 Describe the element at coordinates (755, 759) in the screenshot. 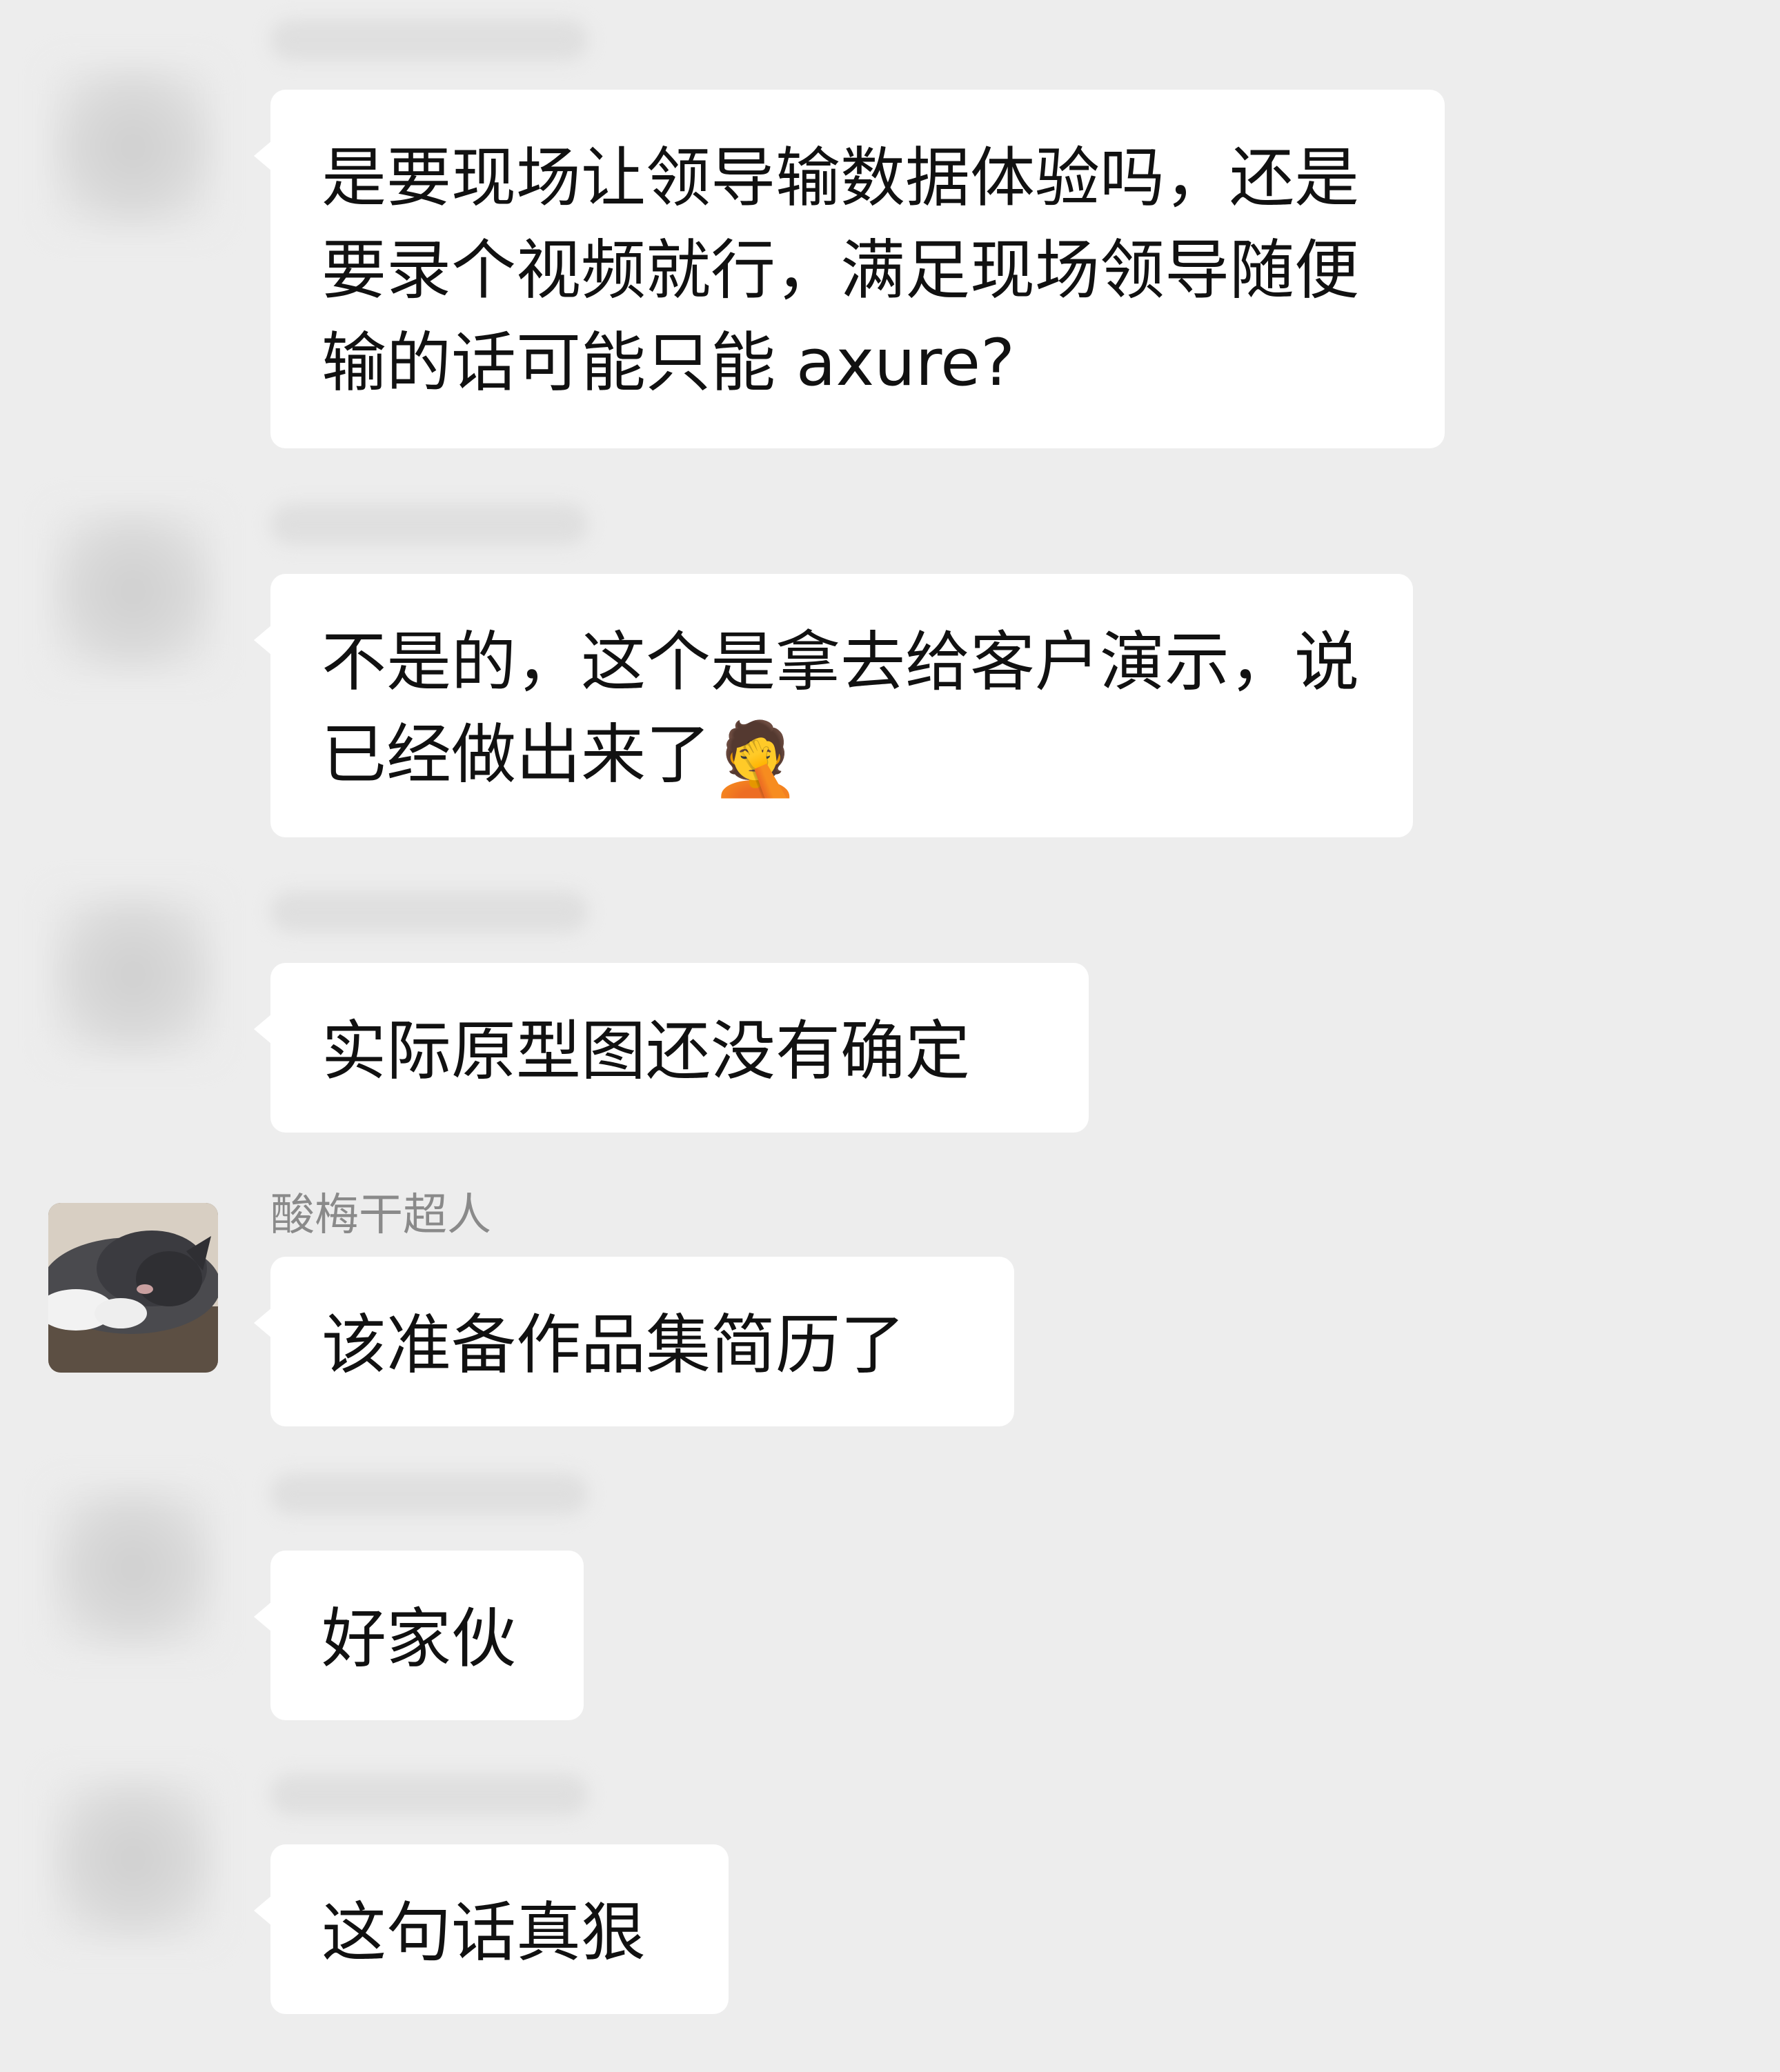

I see `facepalm-emoji-icon: 🤦` at that location.